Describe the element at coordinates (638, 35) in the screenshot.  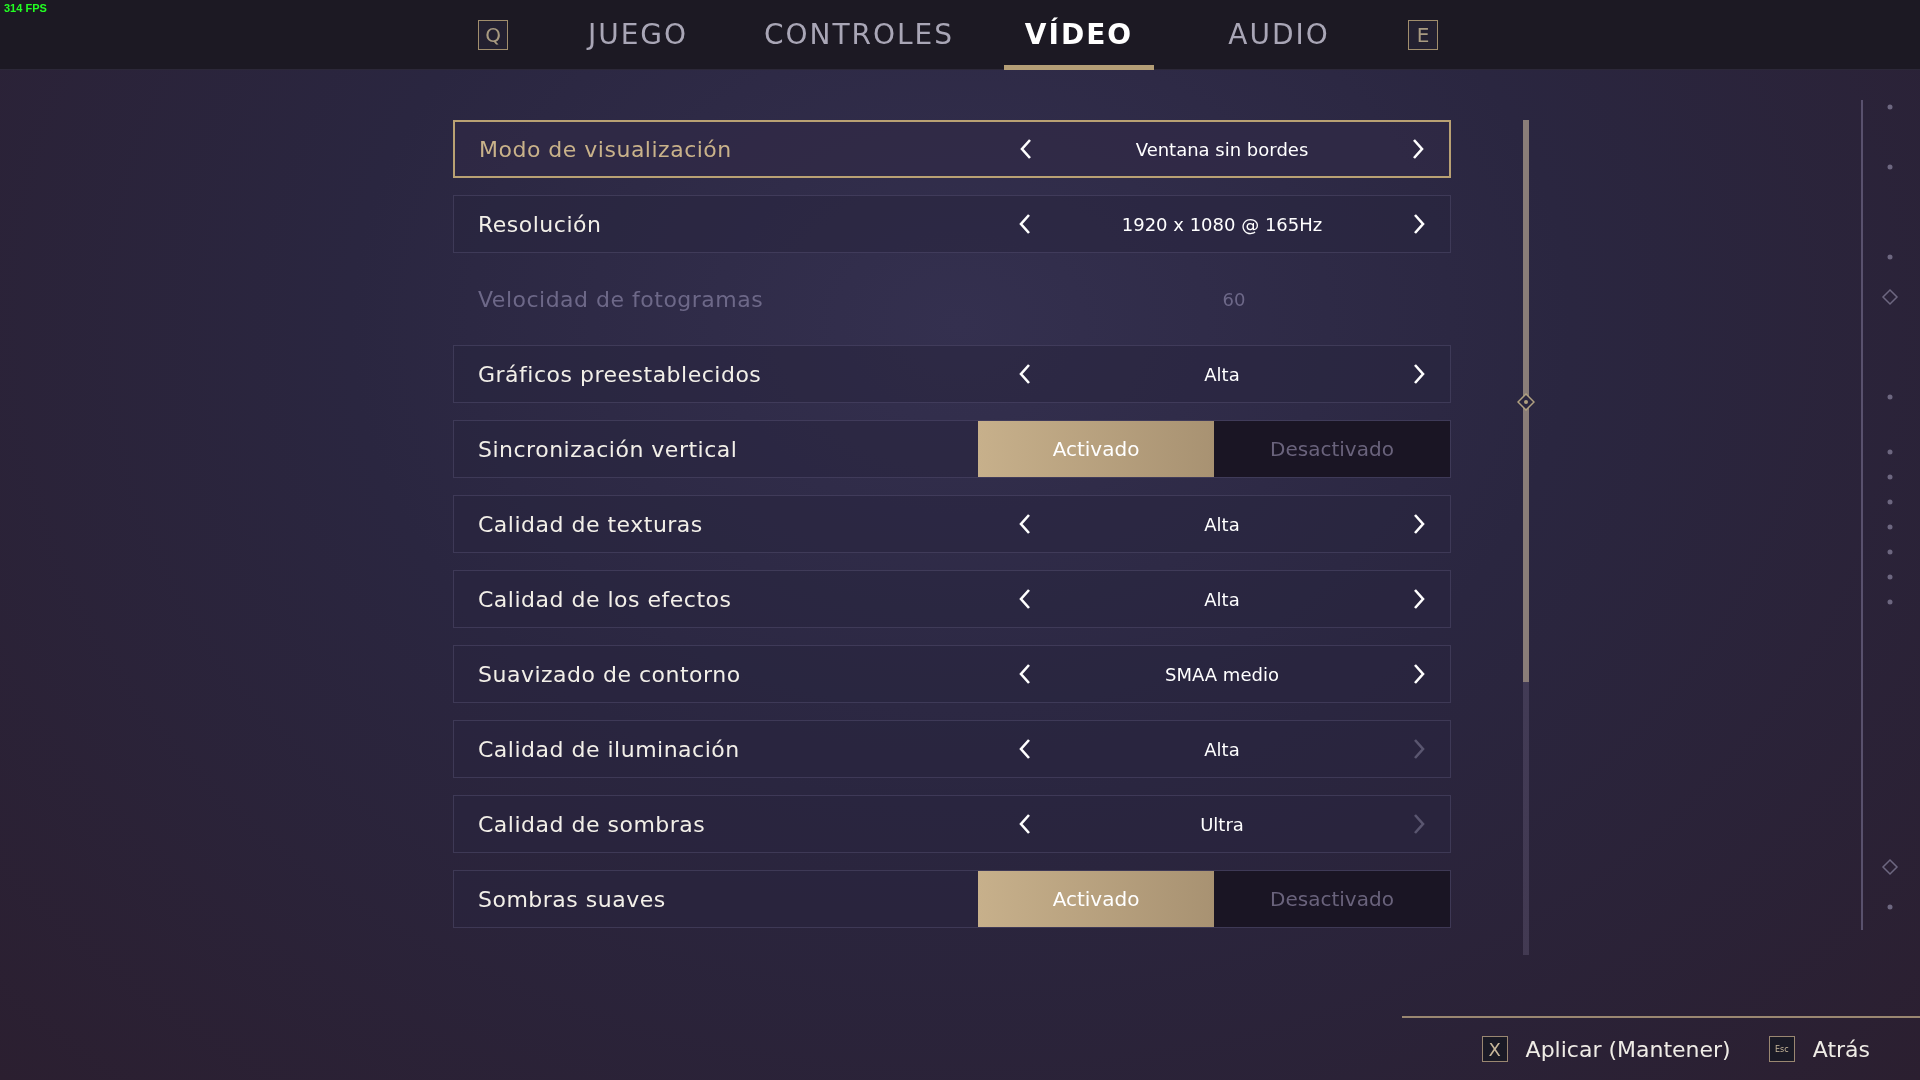
I see `tab: JUEGO` at that location.